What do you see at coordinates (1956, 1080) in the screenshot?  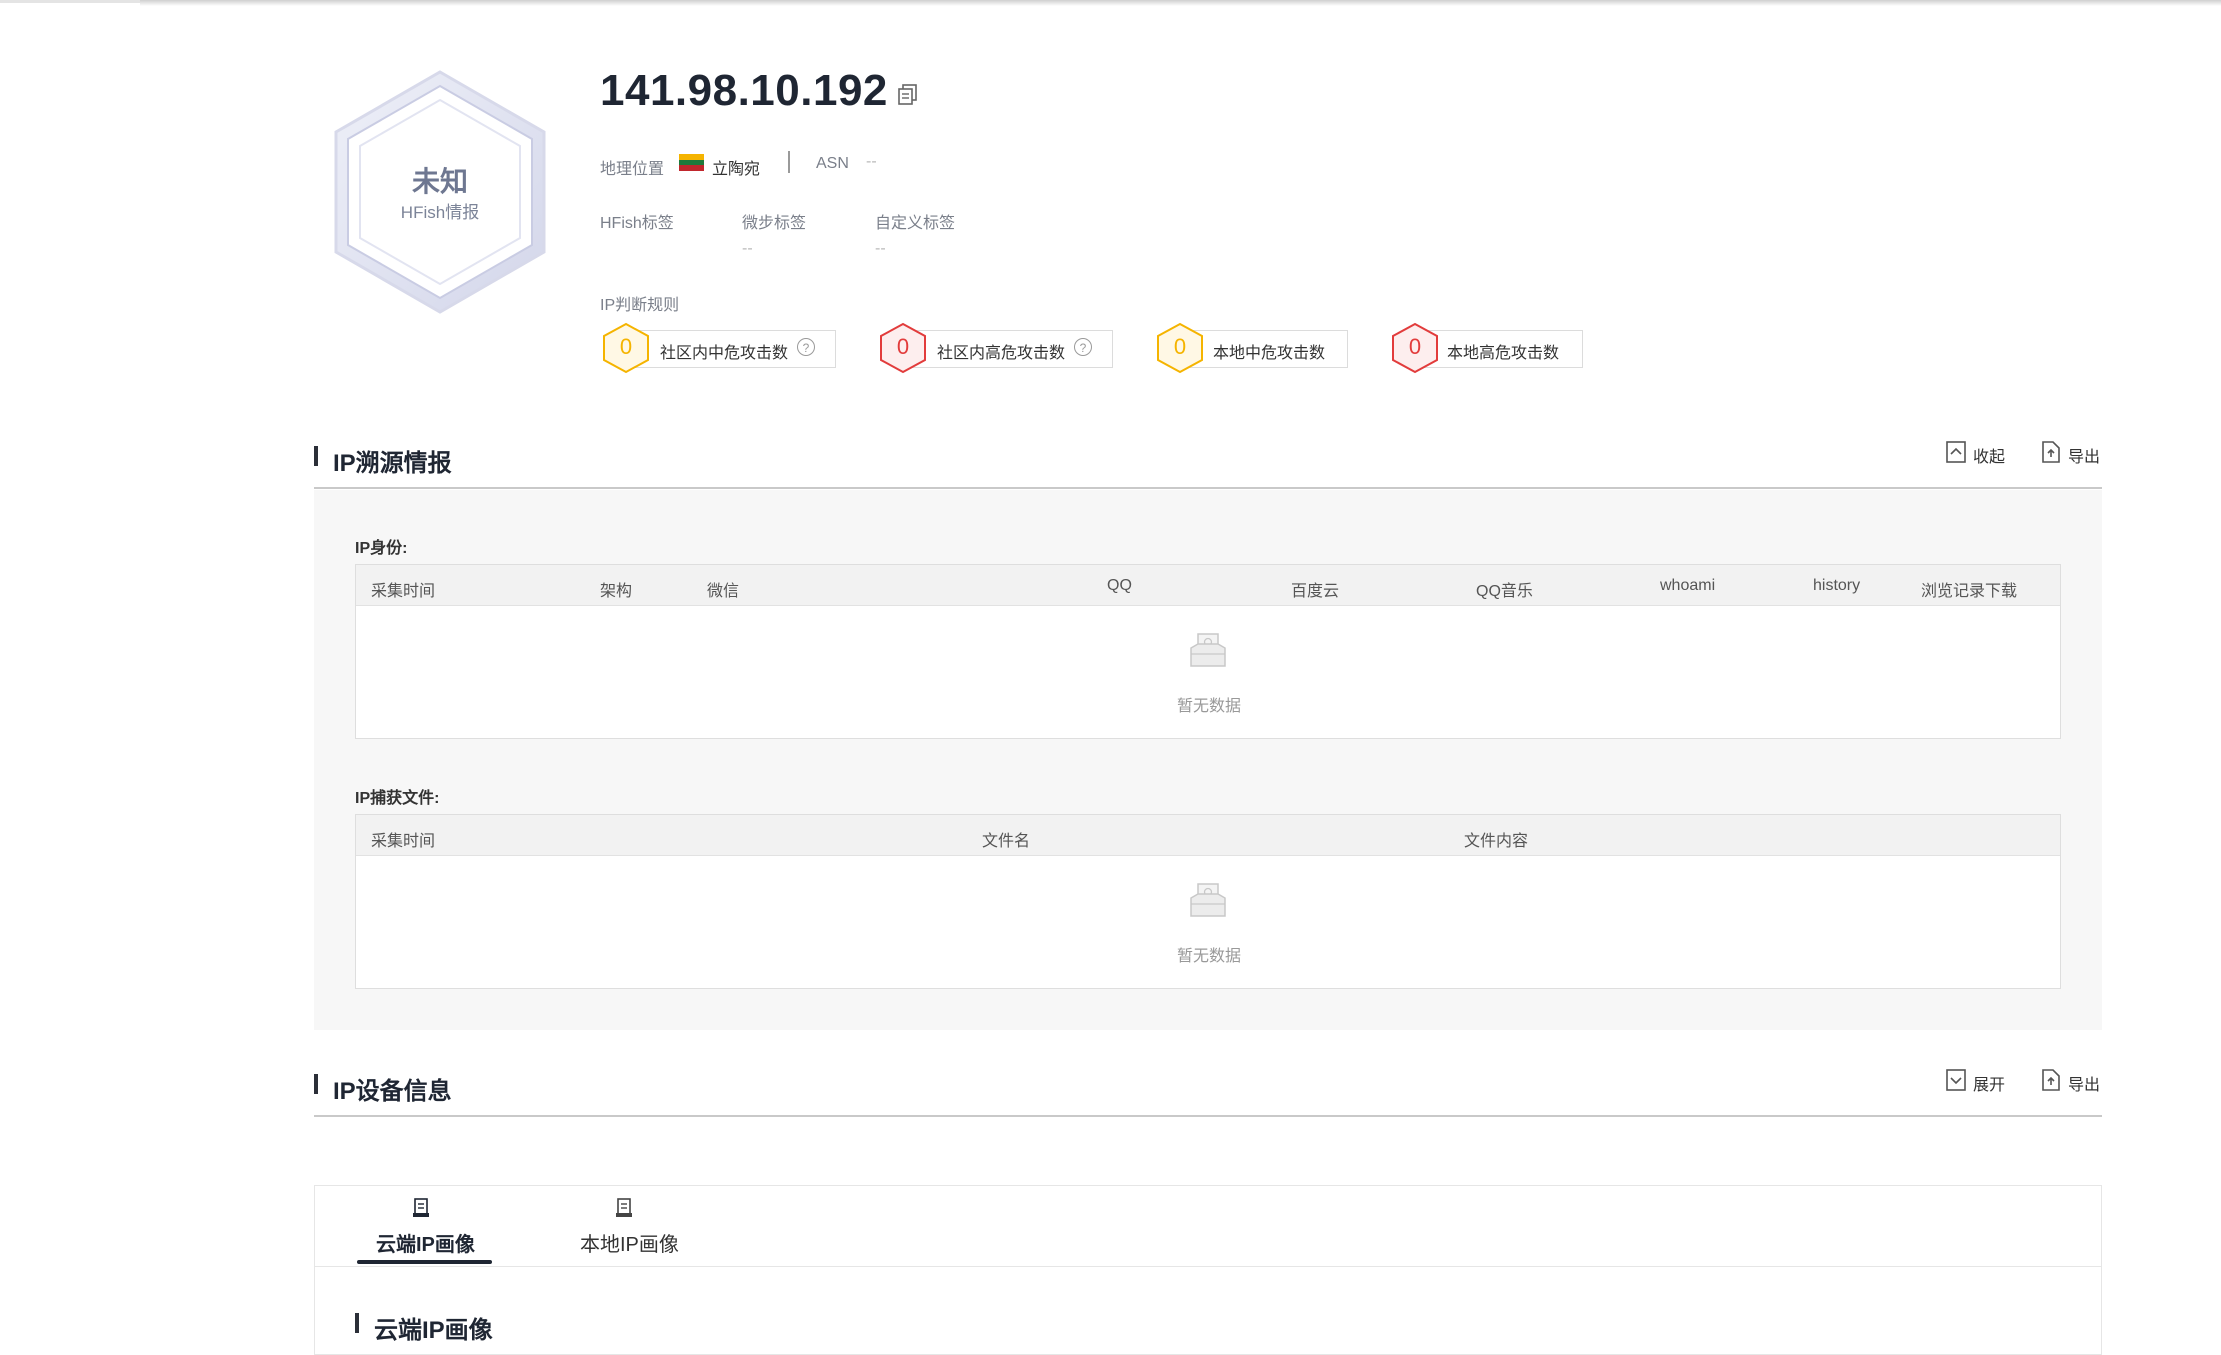 I see `expand-icon` at bounding box center [1956, 1080].